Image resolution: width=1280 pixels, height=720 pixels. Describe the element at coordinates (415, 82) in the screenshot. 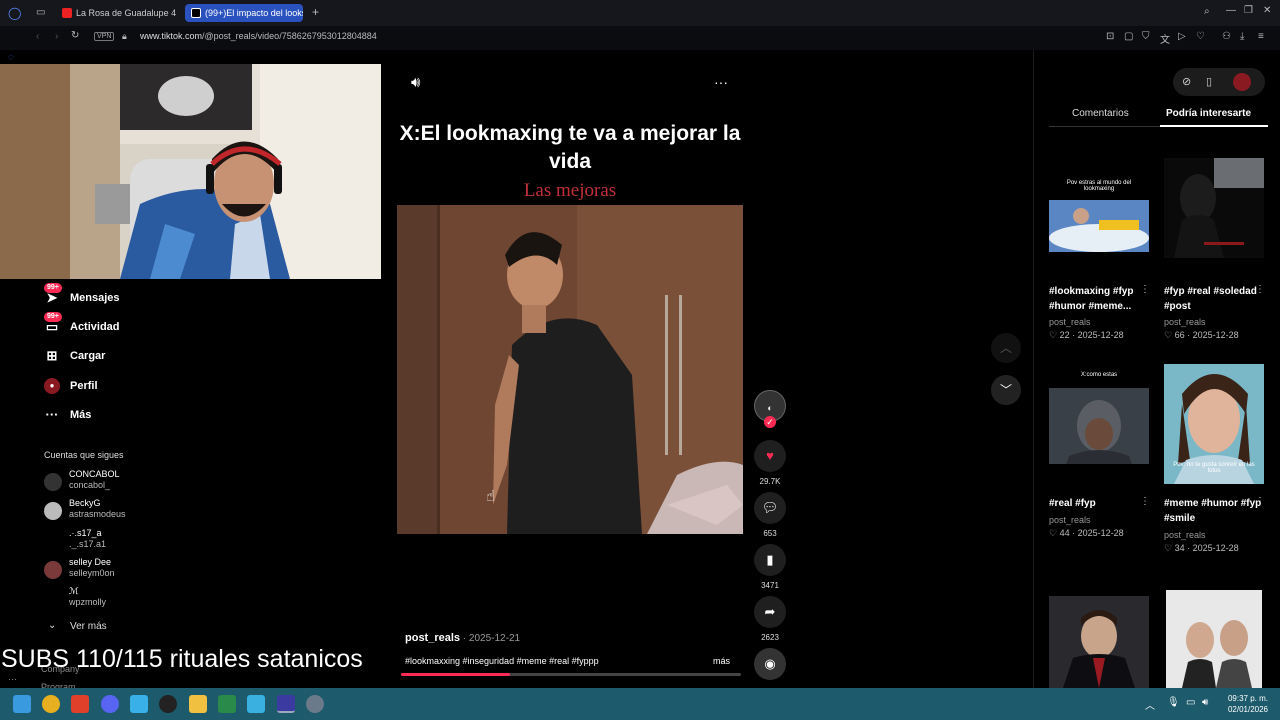

I see `volume-icon: 🔊︎` at that location.